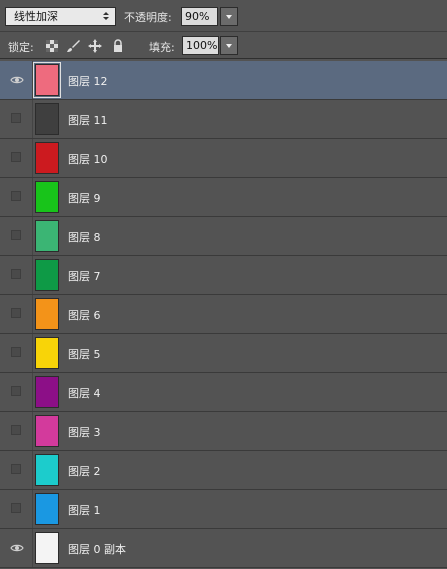 This screenshot has height=569, width=447. I want to click on lock-bar: 锁定: 填充: 100%, so click(223, 46).